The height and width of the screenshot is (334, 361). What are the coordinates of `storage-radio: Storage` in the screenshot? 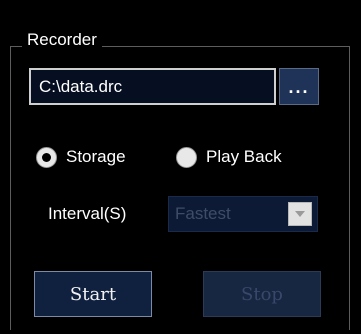 It's located at (81, 157).